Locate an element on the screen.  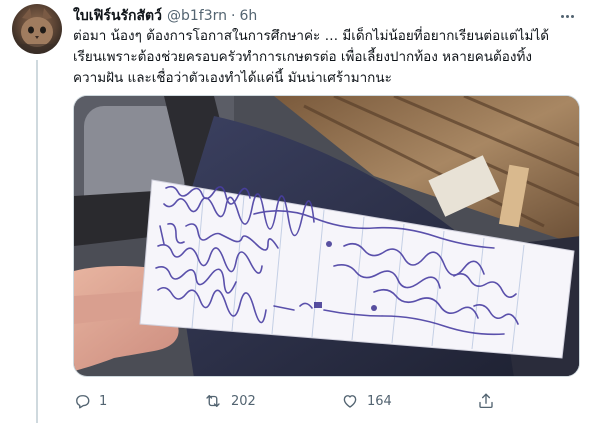
reply-icon is located at coordinates (83, 402).